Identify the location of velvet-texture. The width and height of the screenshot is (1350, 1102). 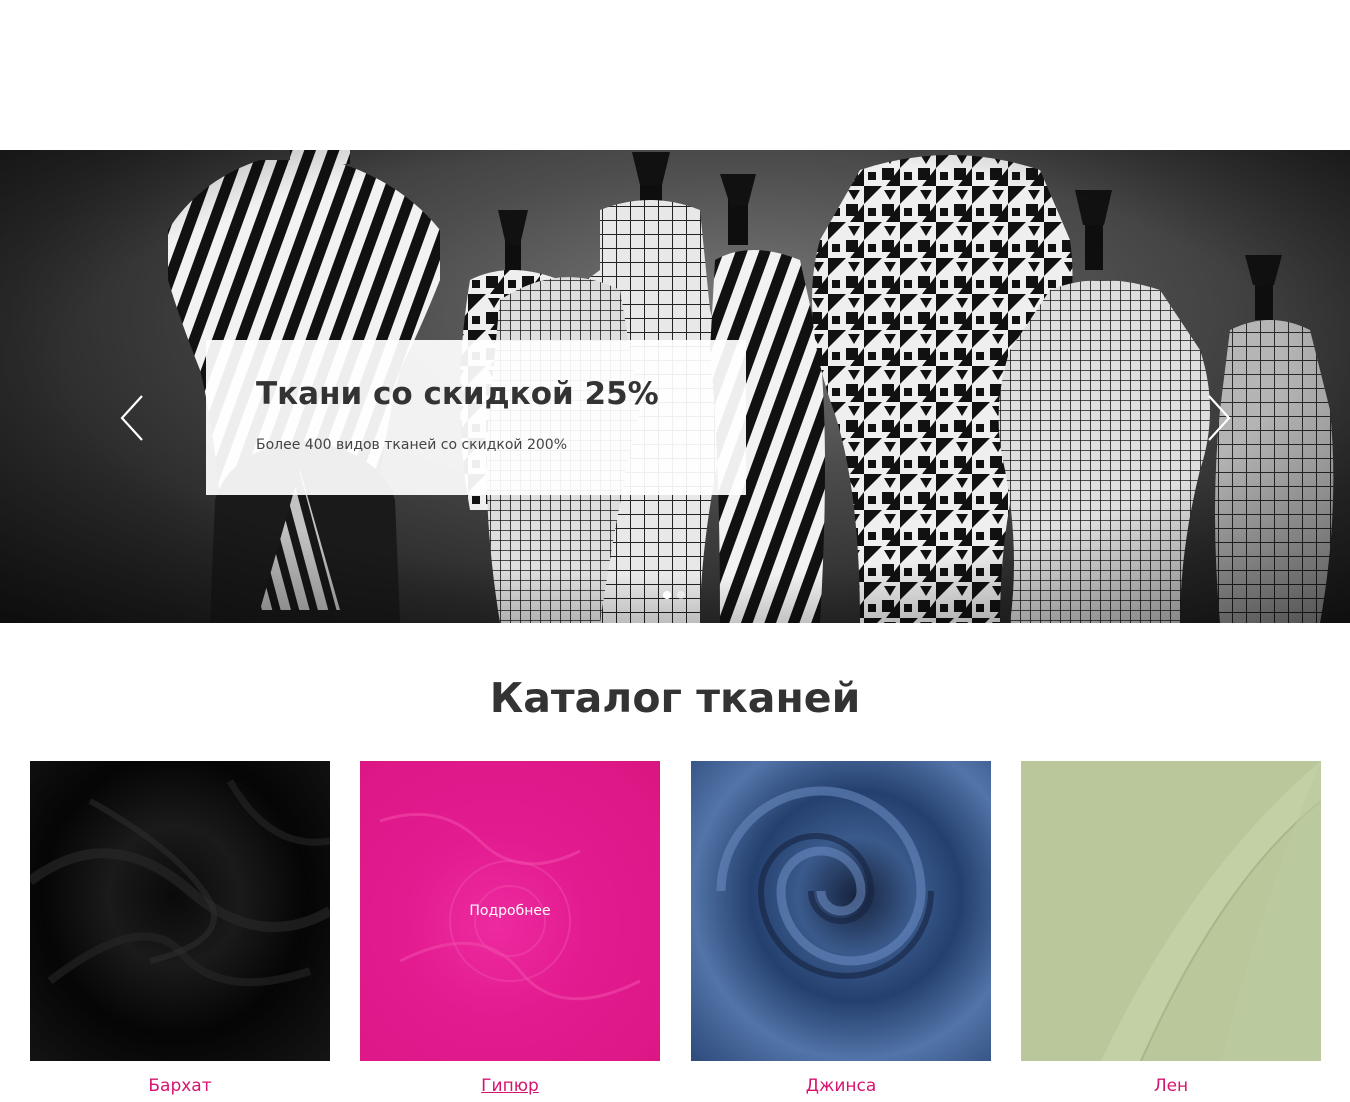
(180, 883).